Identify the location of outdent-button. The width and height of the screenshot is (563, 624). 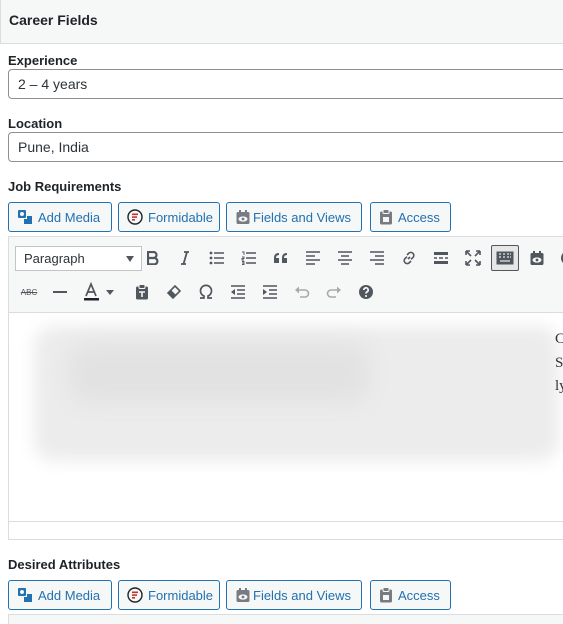
(238, 292).